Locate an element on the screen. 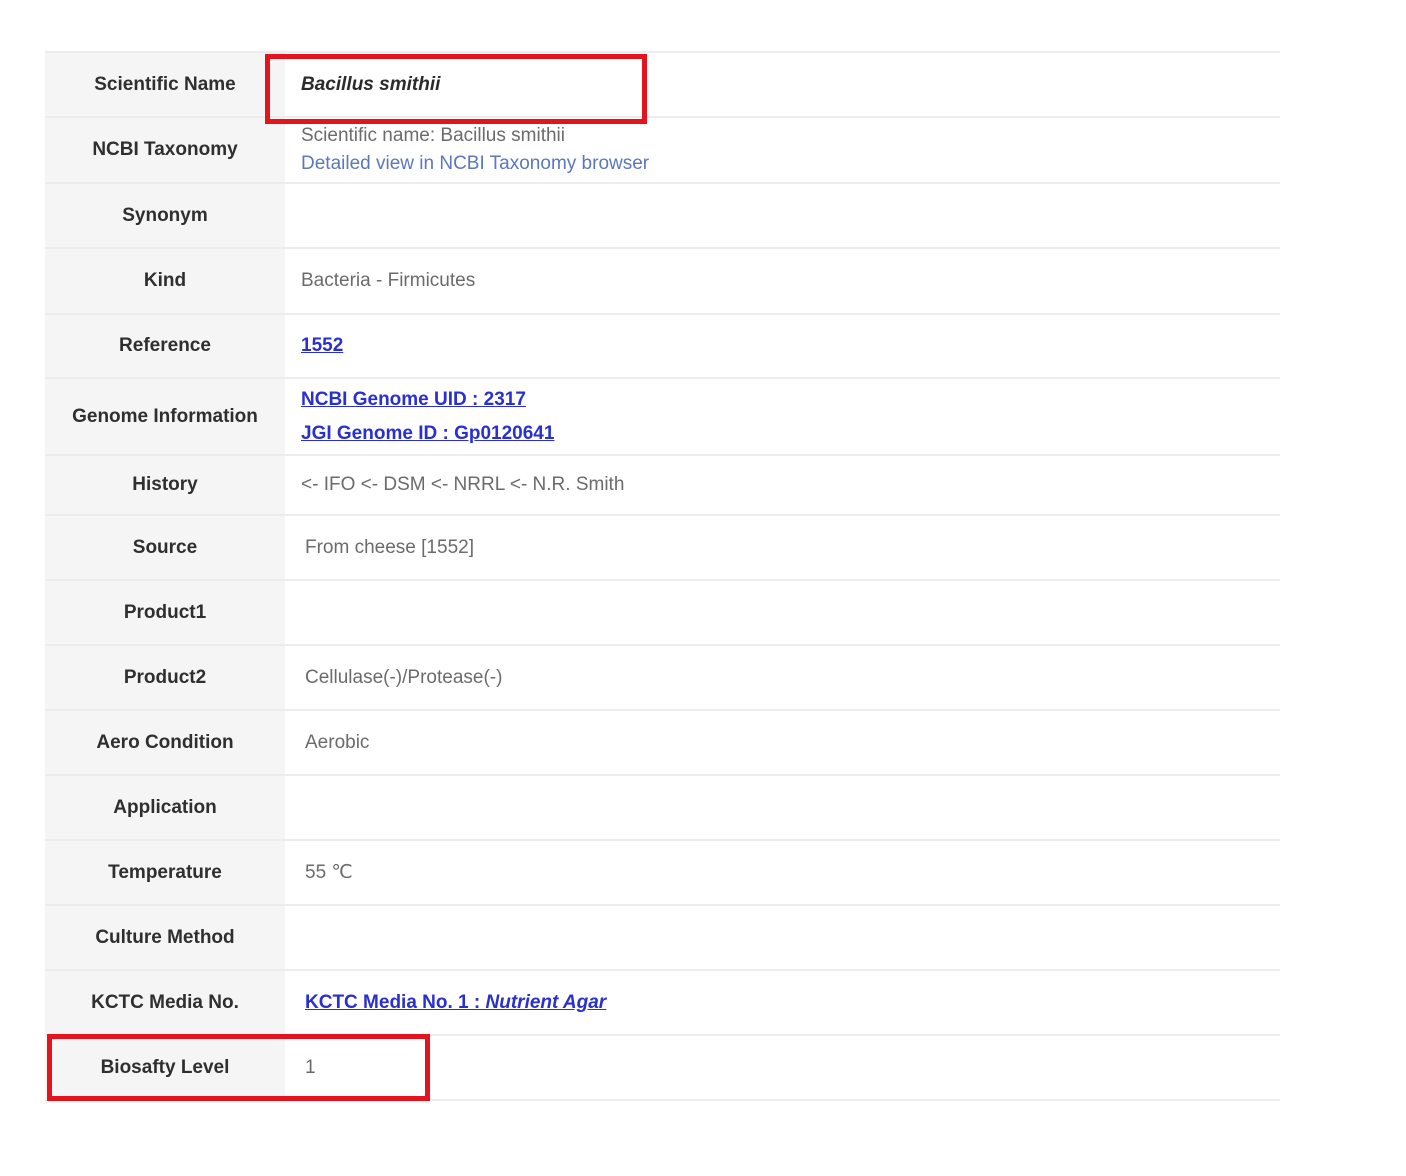 The image size is (1406, 1176). label-ncbi-taxonomy: NCBI Taxonomy is located at coordinates (165, 150).